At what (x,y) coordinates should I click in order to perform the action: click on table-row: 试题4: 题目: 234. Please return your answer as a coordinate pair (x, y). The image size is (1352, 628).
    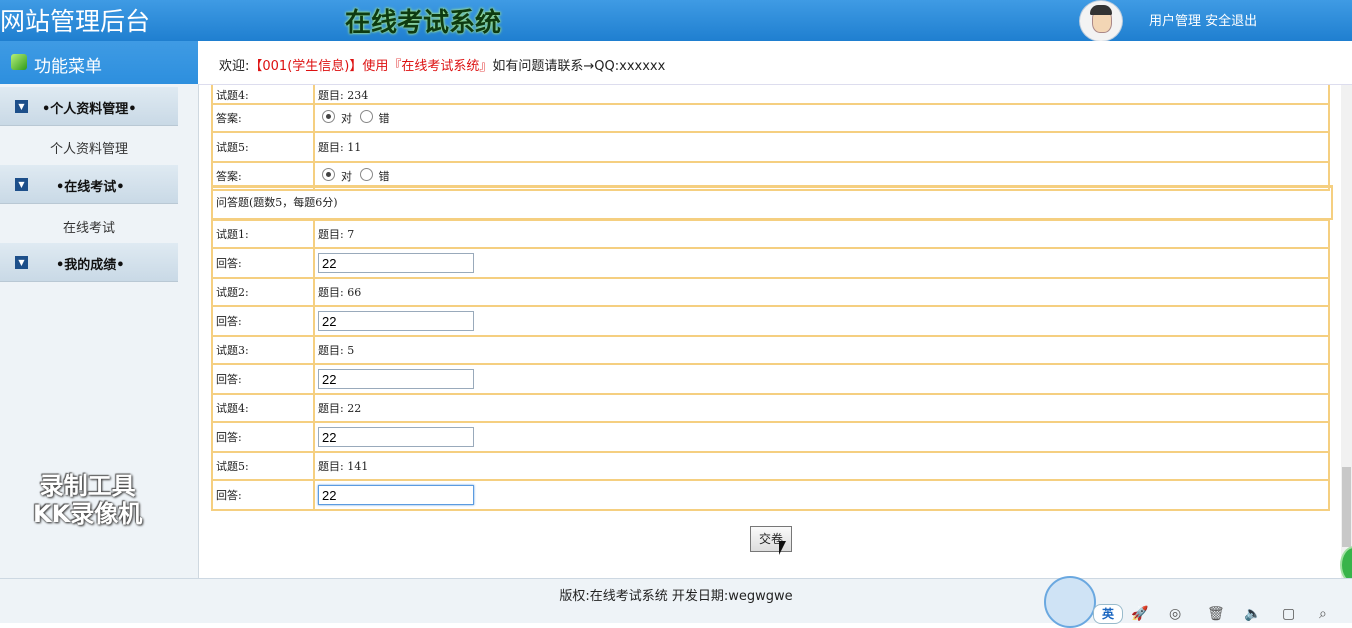
    Looking at the image, I should click on (770, 95).